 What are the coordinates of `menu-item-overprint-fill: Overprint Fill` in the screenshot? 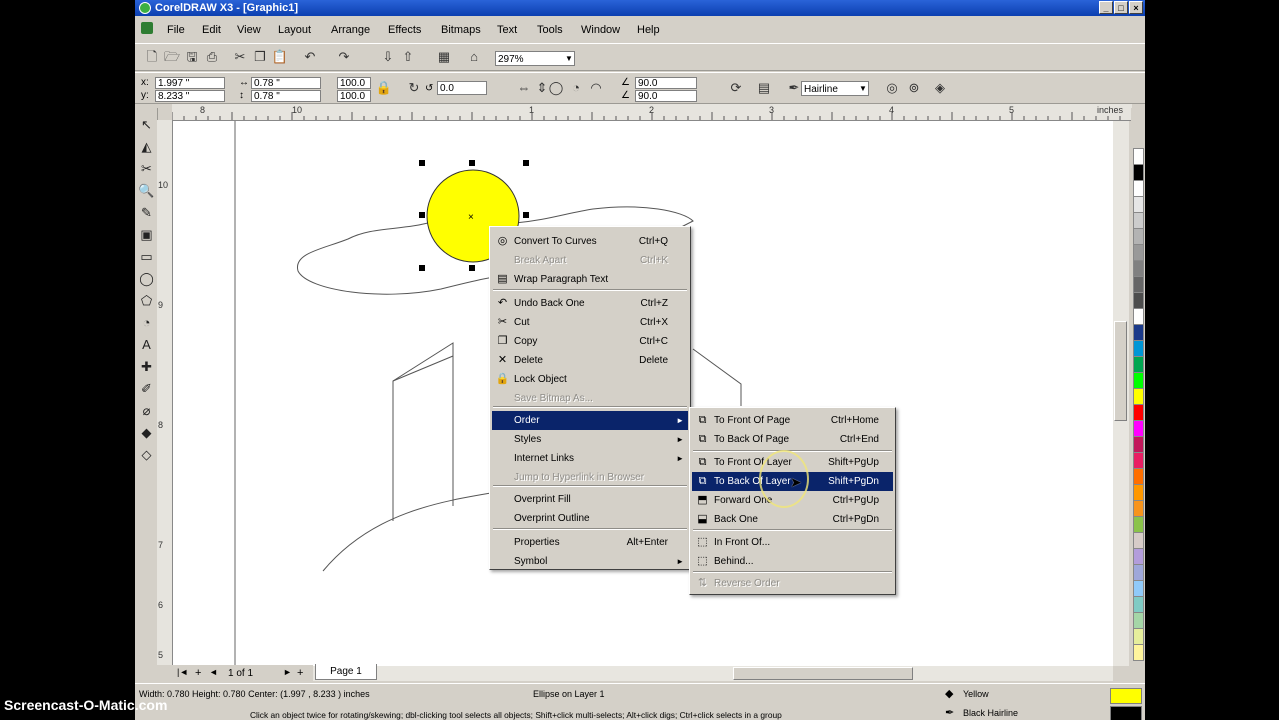 It's located at (590, 499).